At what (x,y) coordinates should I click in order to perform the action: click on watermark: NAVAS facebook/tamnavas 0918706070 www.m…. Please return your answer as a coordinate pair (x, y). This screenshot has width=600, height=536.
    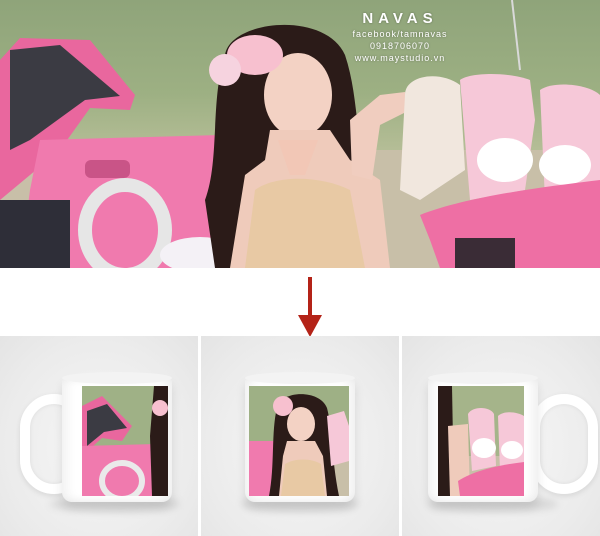
    Looking at the image, I should click on (400, 36).